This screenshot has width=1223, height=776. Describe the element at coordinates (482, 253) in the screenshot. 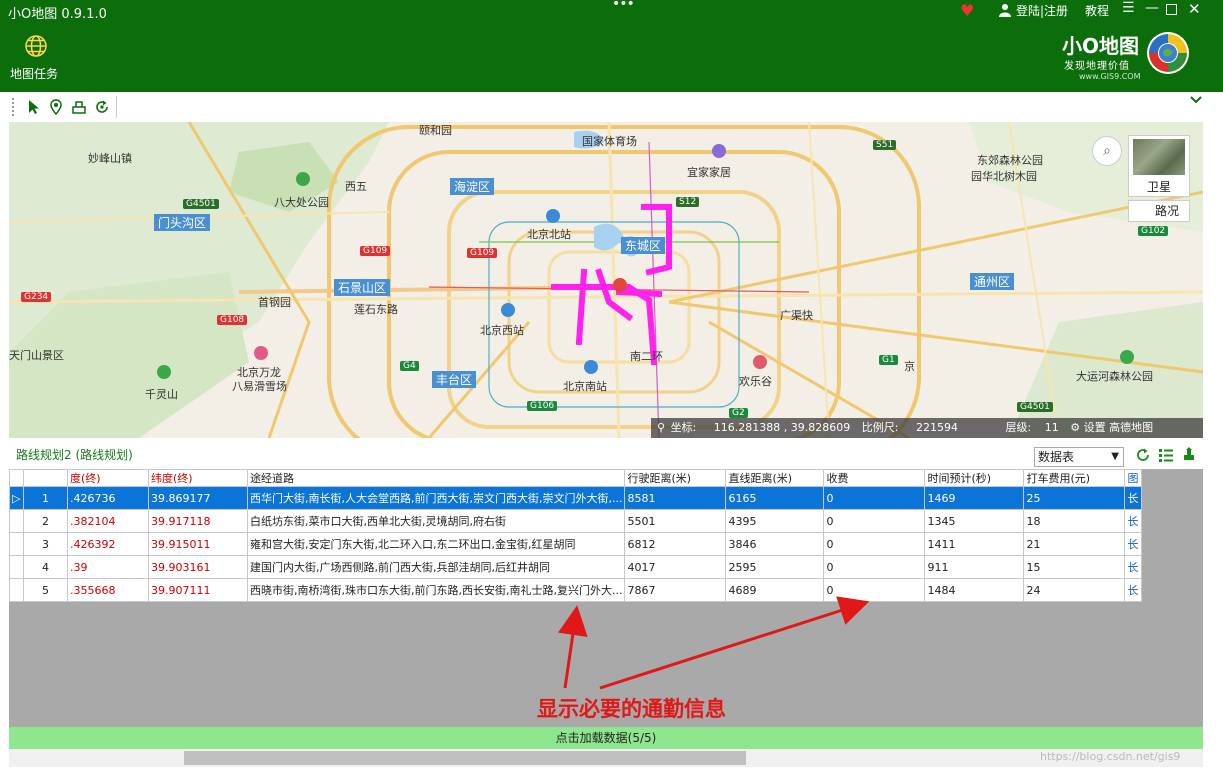

I see `road-shield: G109` at that location.